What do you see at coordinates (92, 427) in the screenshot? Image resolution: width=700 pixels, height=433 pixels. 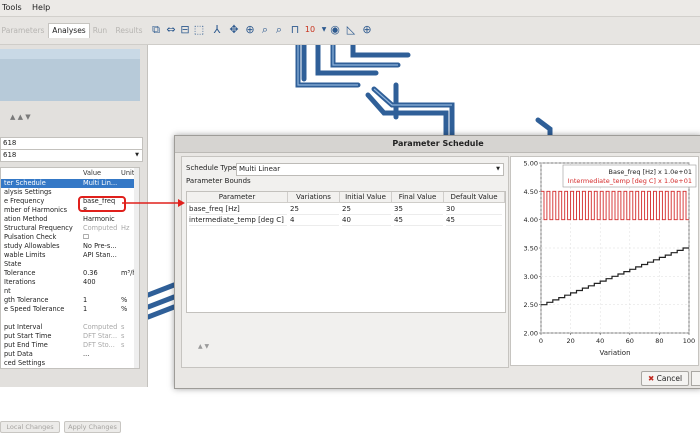 I see `apply-changes-button: Apply Changes` at bounding box center [92, 427].